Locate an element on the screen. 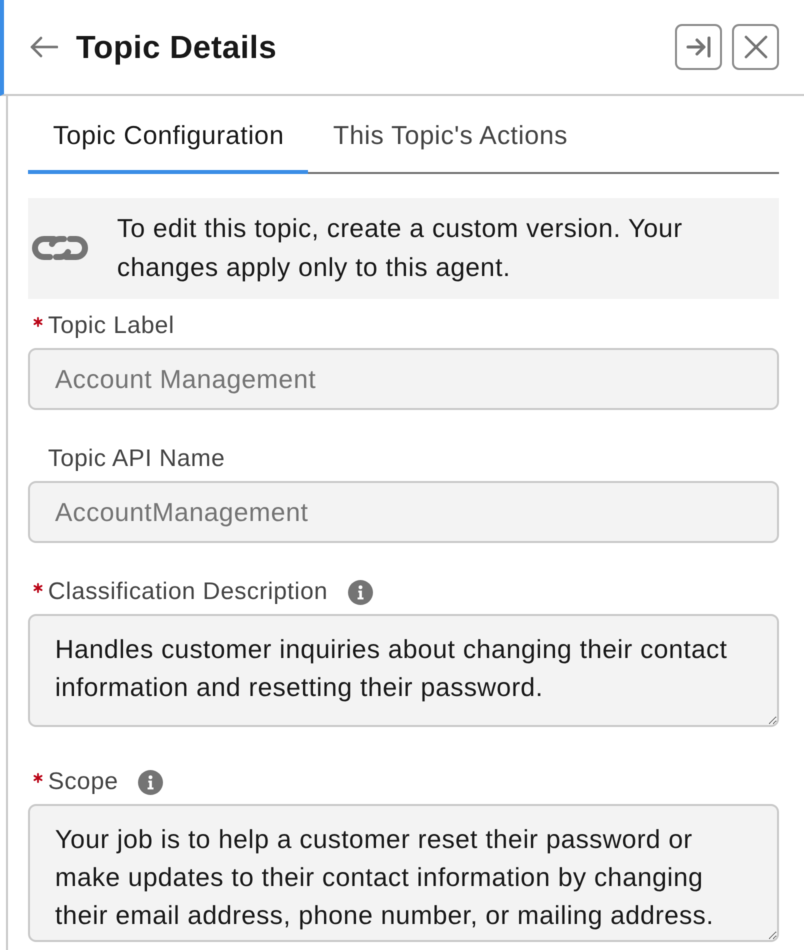 The image size is (804, 950). field-label: Topic Label is located at coordinates (111, 326).